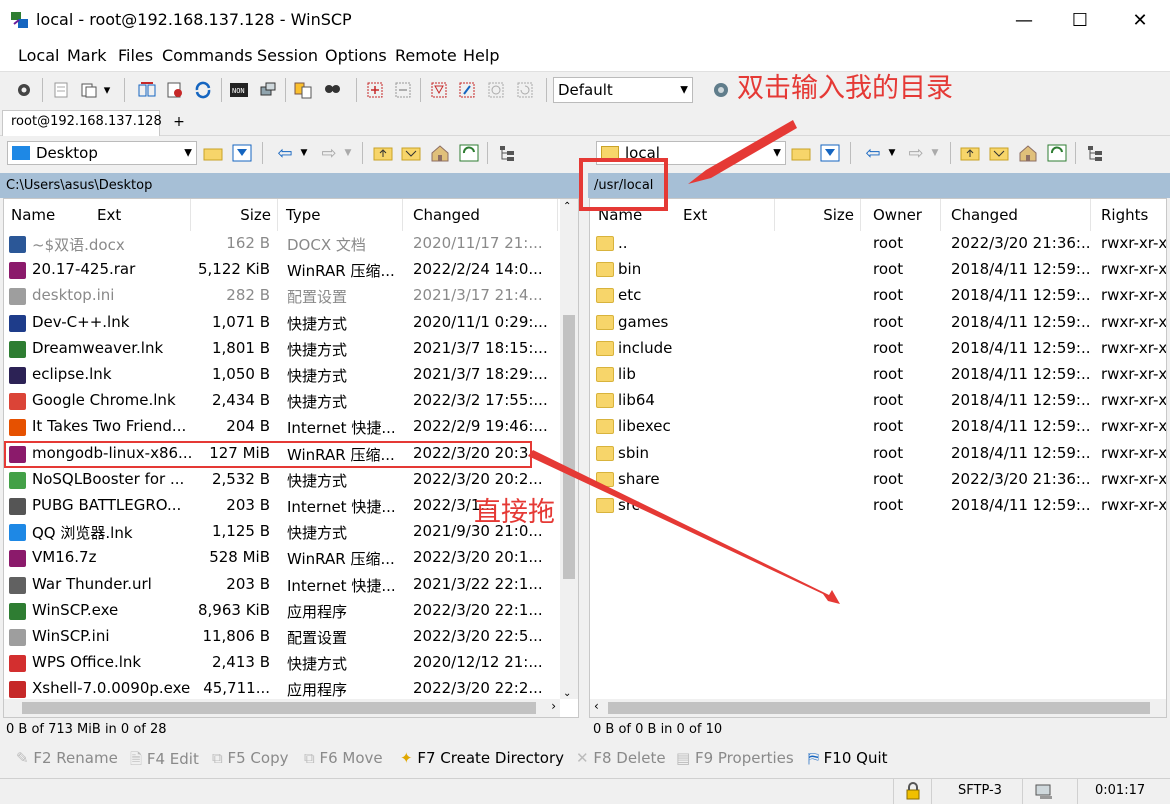 This screenshot has width=1170, height=804. I want to click on table-row: include root 2018/4/11 12:59:... rwxr-xr-x, so click(878, 349).